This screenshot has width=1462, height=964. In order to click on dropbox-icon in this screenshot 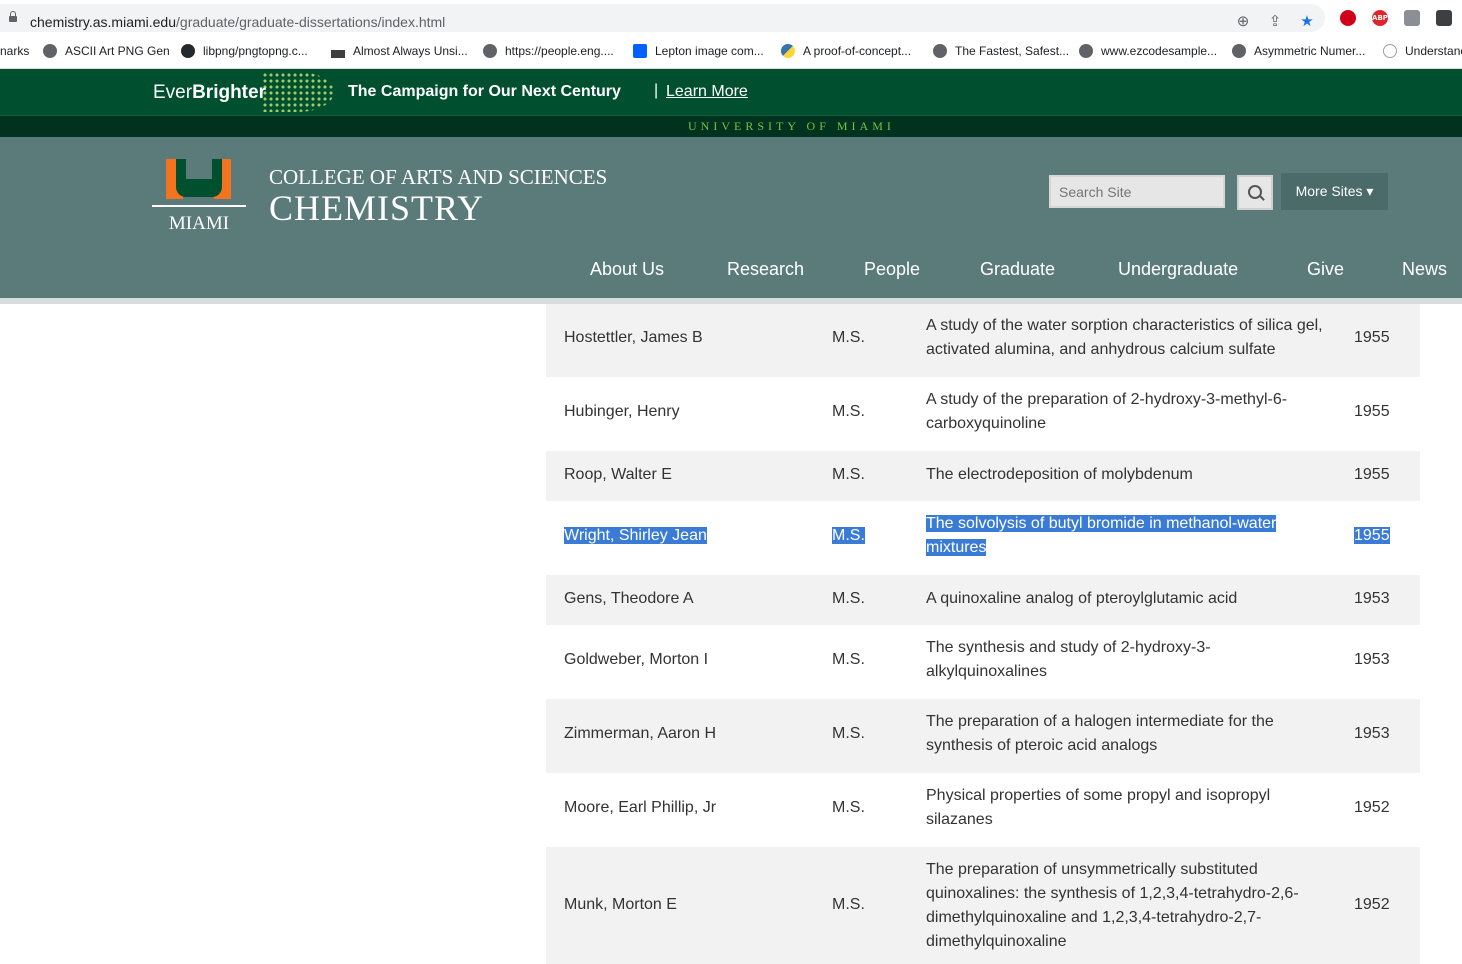, I will do `click(640, 51)`.